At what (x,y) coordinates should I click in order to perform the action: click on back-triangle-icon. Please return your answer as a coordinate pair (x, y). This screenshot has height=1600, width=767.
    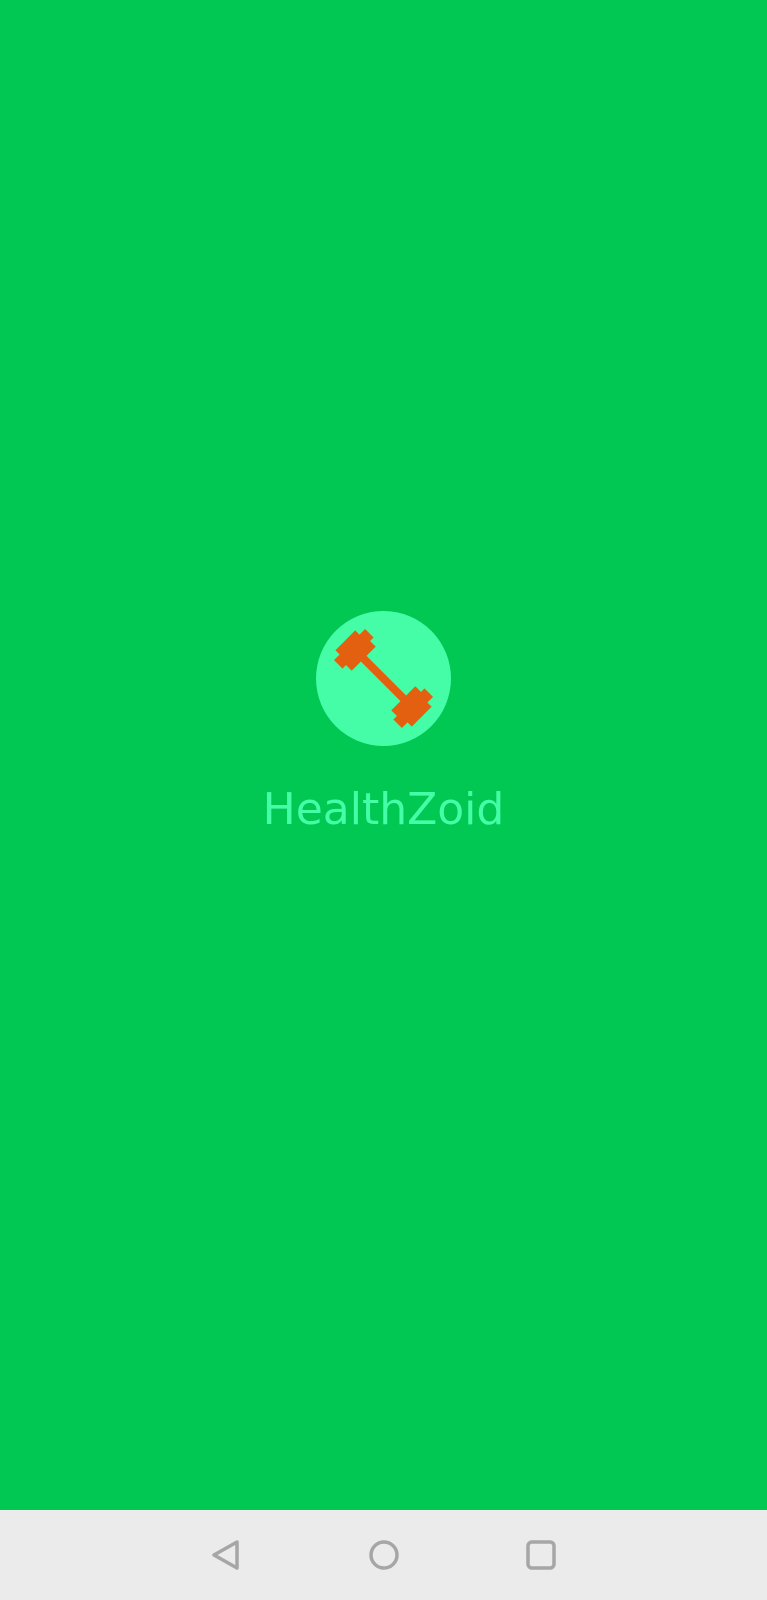
    Looking at the image, I should click on (225, 1555).